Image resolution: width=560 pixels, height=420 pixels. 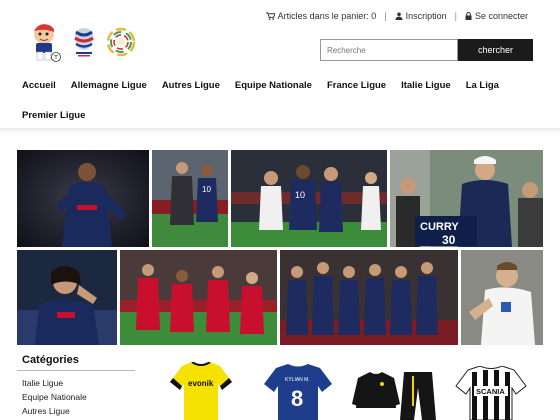 What do you see at coordinates (449, 240) in the screenshot?
I see `svg-text: 30` at bounding box center [449, 240].